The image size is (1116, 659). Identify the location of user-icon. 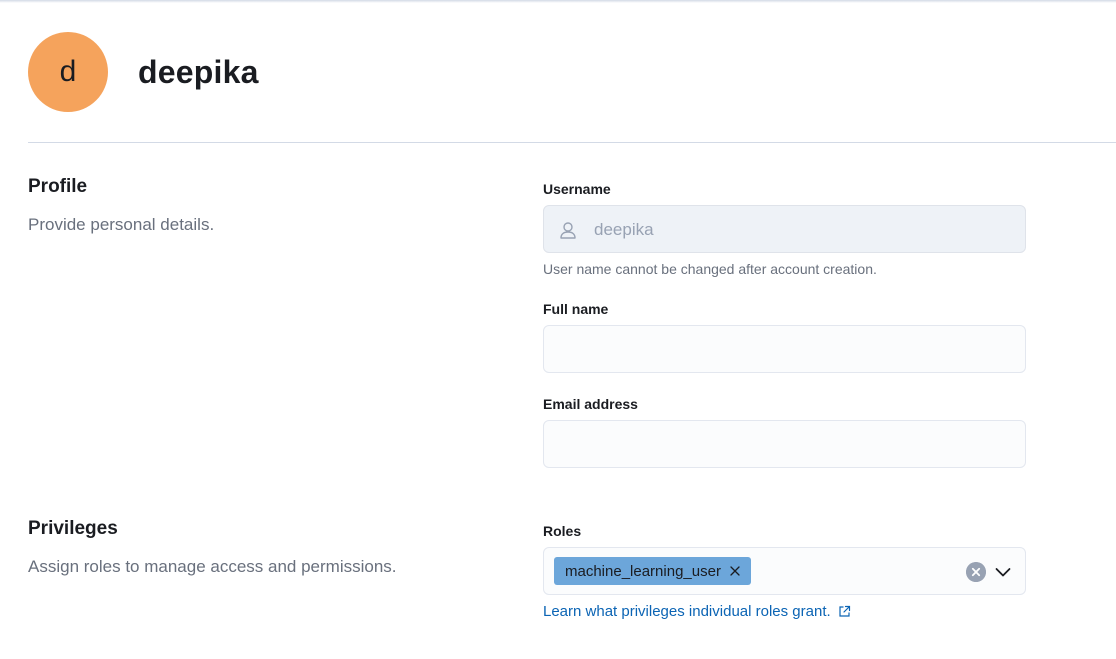
(568, 230).